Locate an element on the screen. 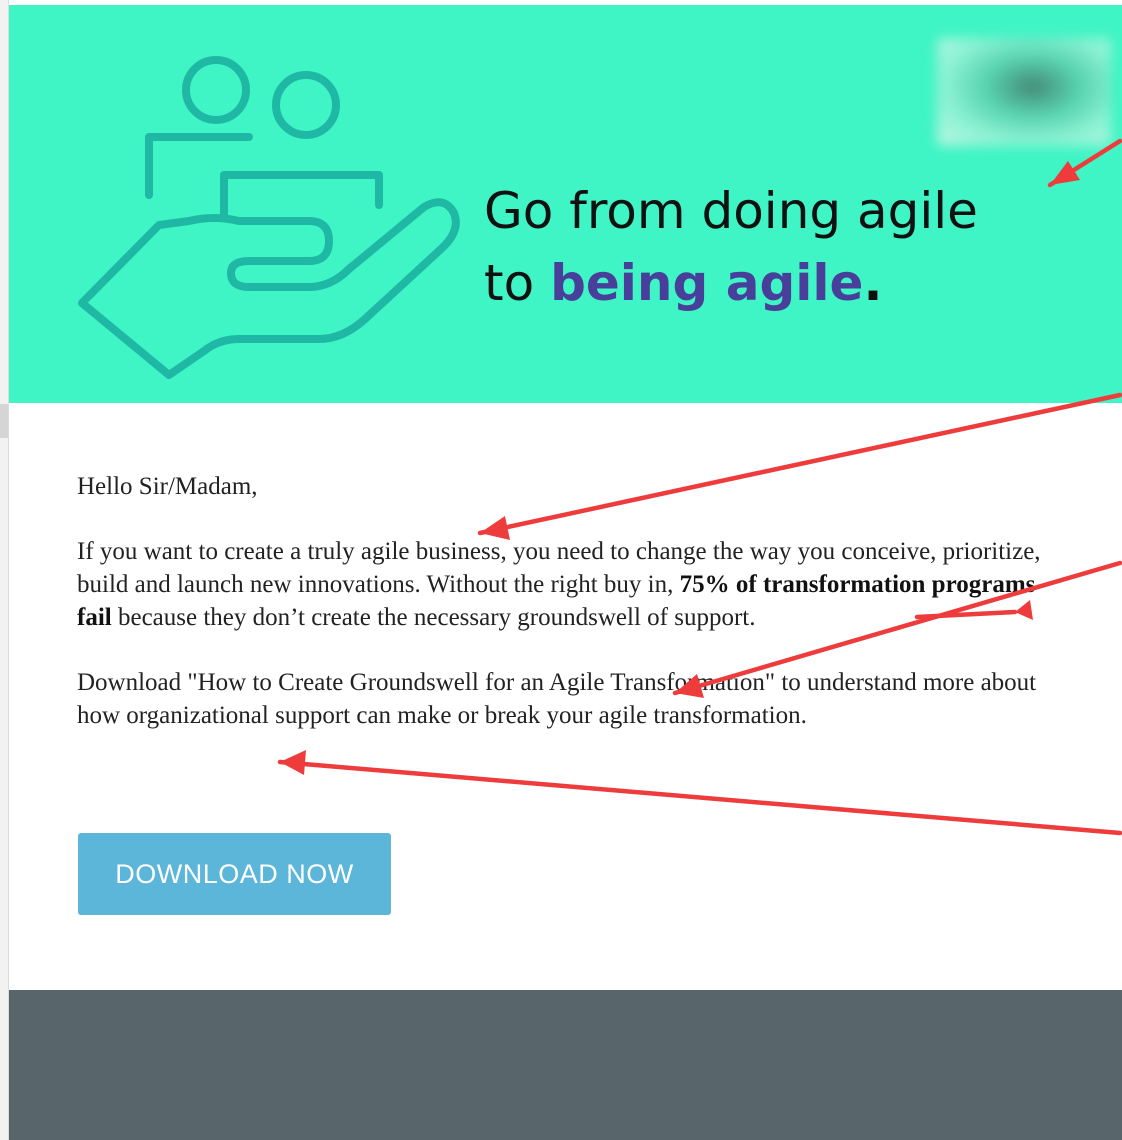 The width and height of the screenshot is (1122, 1140). hero-headline: Go from doing agile to being agile. is located at coordinates (731, 247).